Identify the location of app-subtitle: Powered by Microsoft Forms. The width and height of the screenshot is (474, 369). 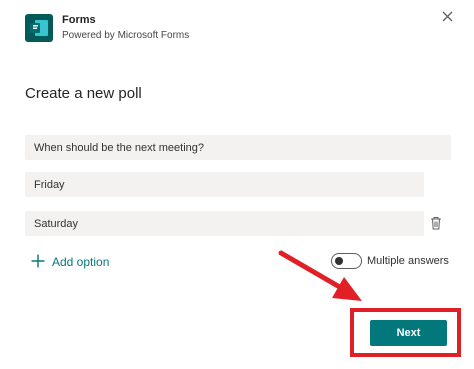
(126, 35).